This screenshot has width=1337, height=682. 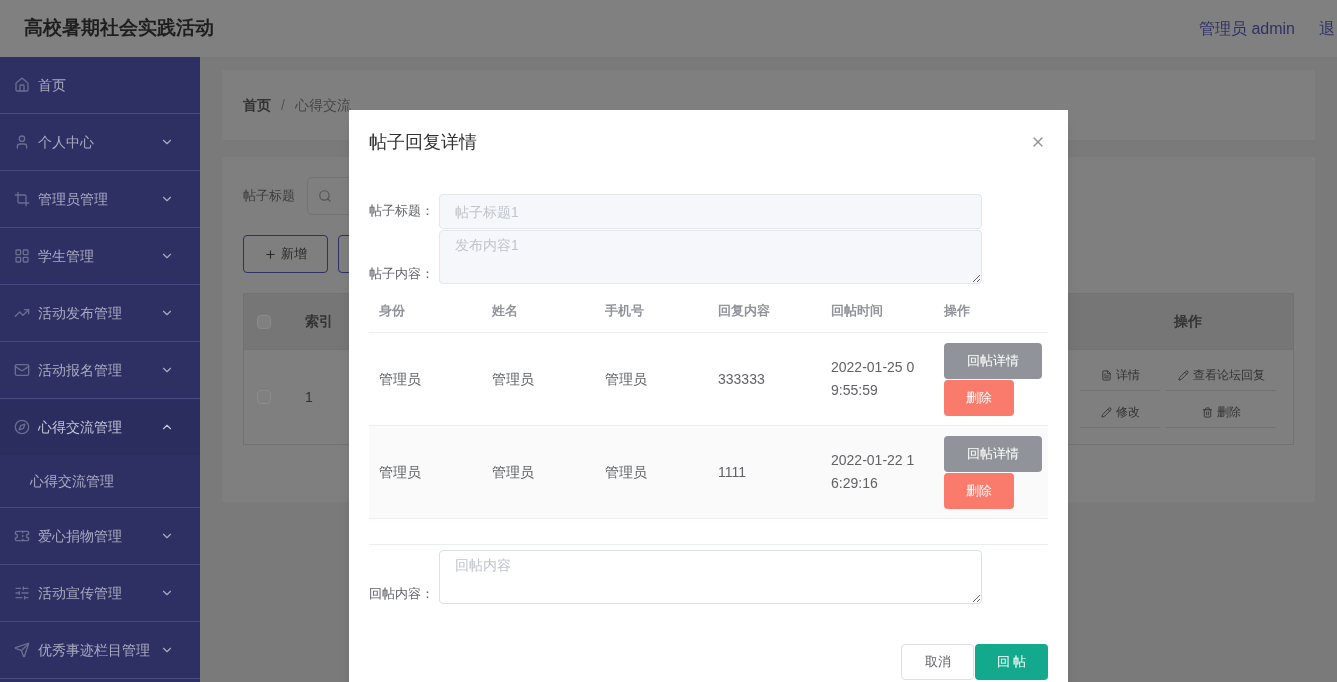 I want to click on sidebar-item: 爱心捐物管理, so click(x=100, y=536).